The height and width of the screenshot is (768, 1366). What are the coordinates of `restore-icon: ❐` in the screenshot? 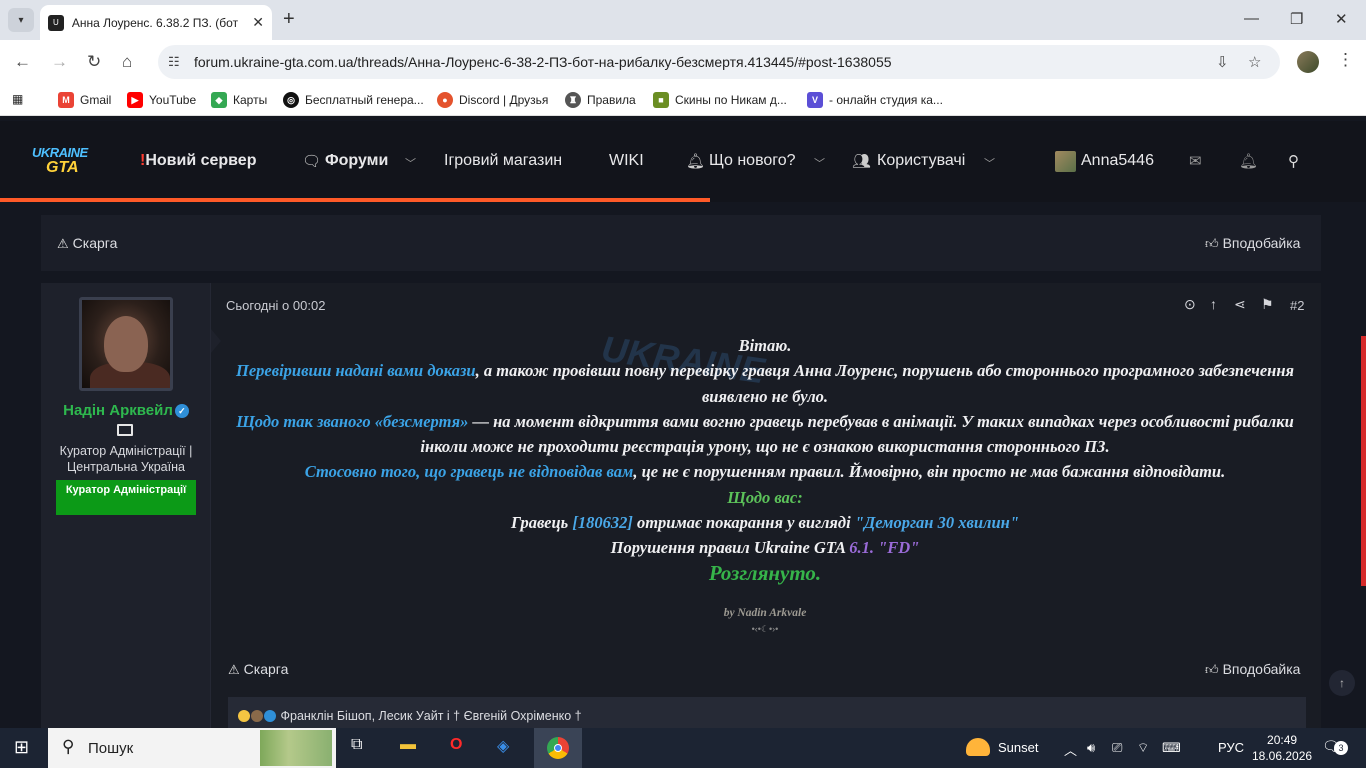 It's located at (1296, 19).